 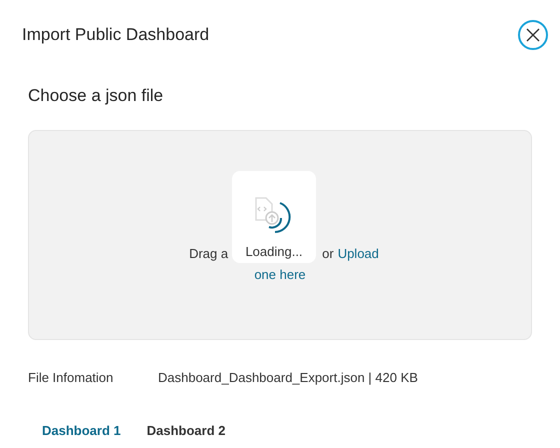 What do you see at coordinates (358, 253) in the screenshot?
I see `upload-link: Upload` at bounding box center [358, 253].